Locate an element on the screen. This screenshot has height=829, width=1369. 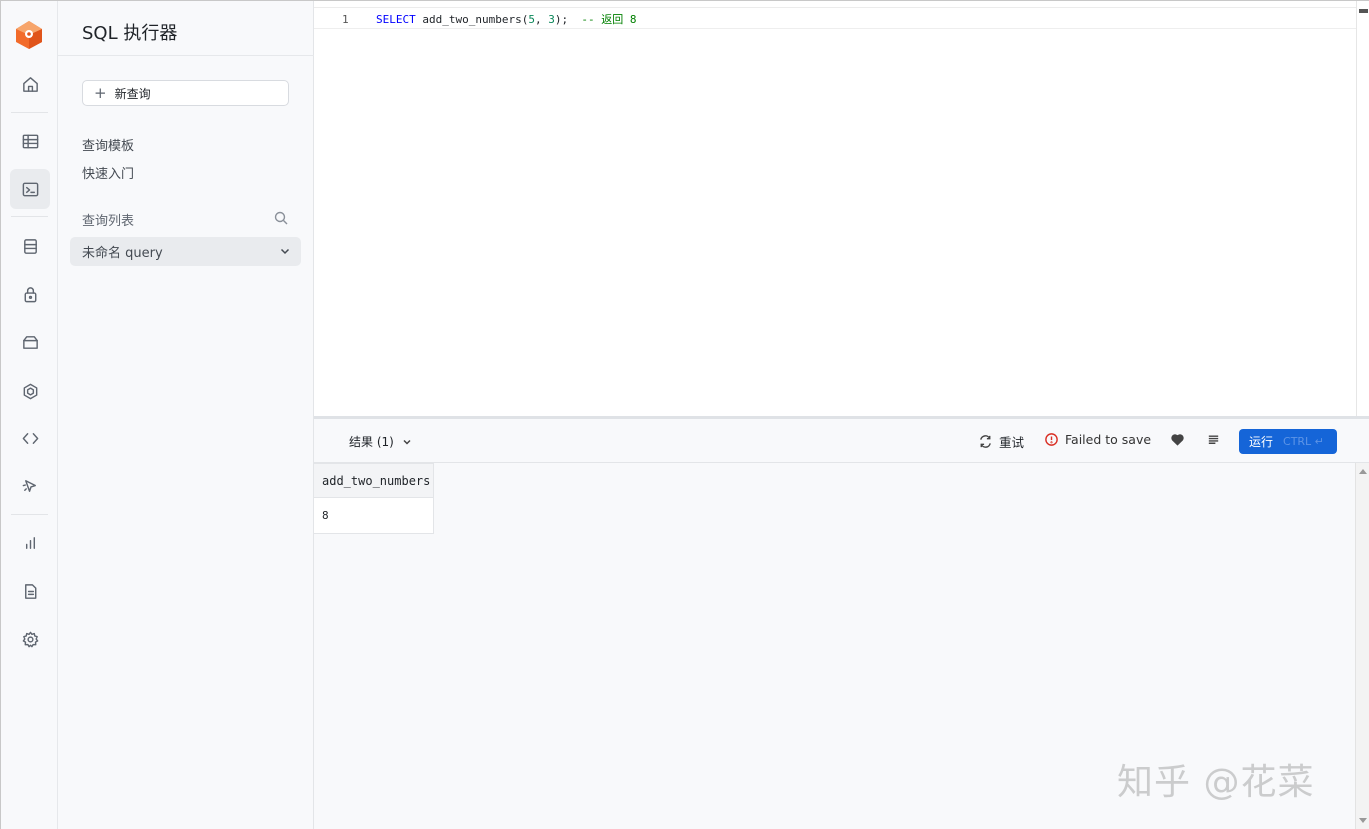
sql-number-arg1: 5 is located at coordinates (531, 19).